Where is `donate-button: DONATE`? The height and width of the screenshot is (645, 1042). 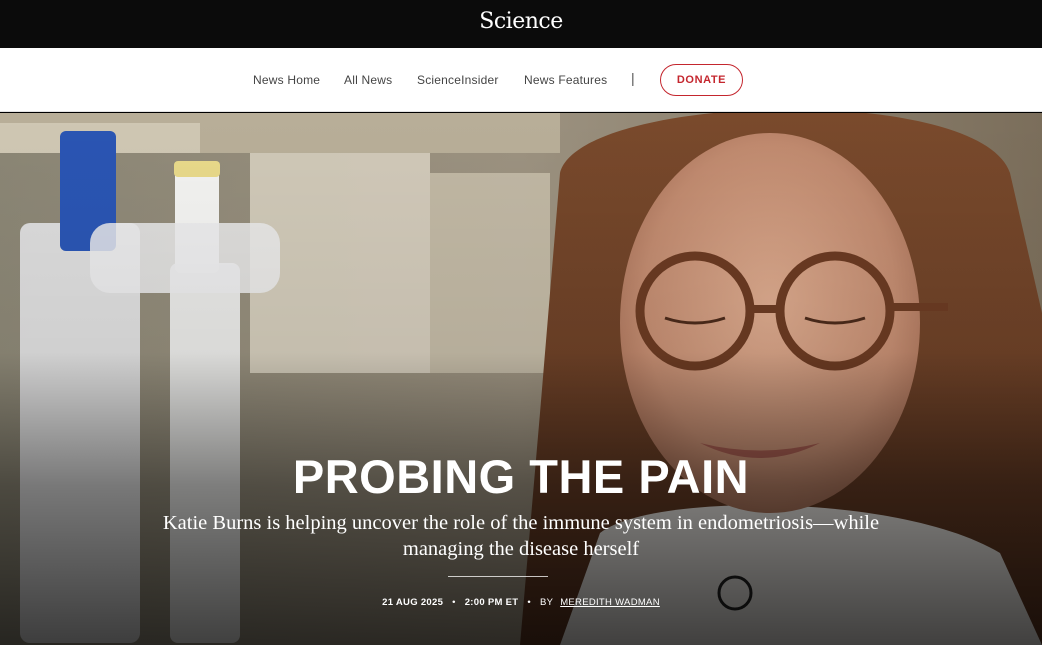 donate-button: DONATE is located at coordinates (701, 80).